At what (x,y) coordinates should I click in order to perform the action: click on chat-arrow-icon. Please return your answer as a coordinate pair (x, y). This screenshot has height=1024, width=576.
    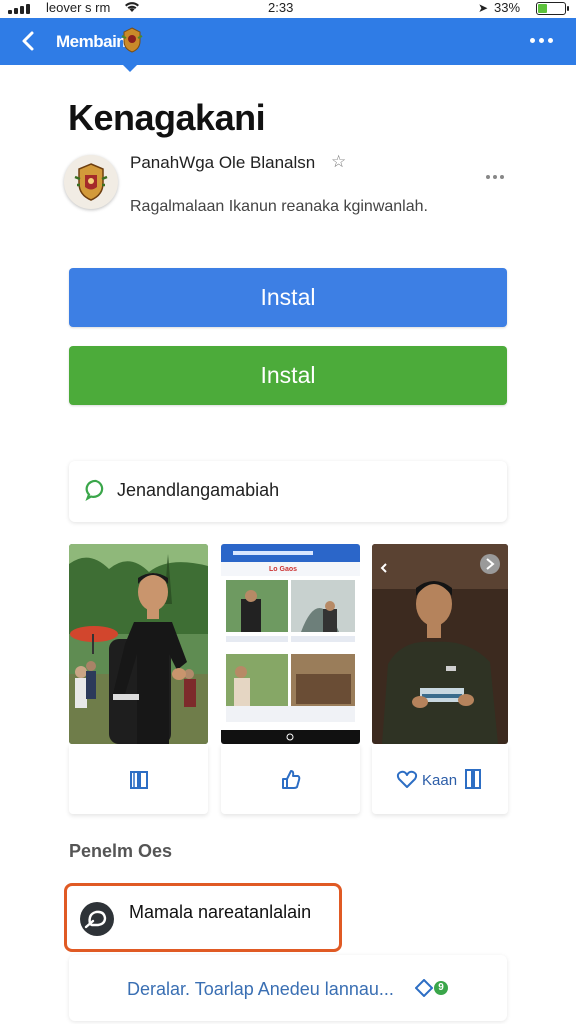
    Looking at the image, I should click on (95, 919).